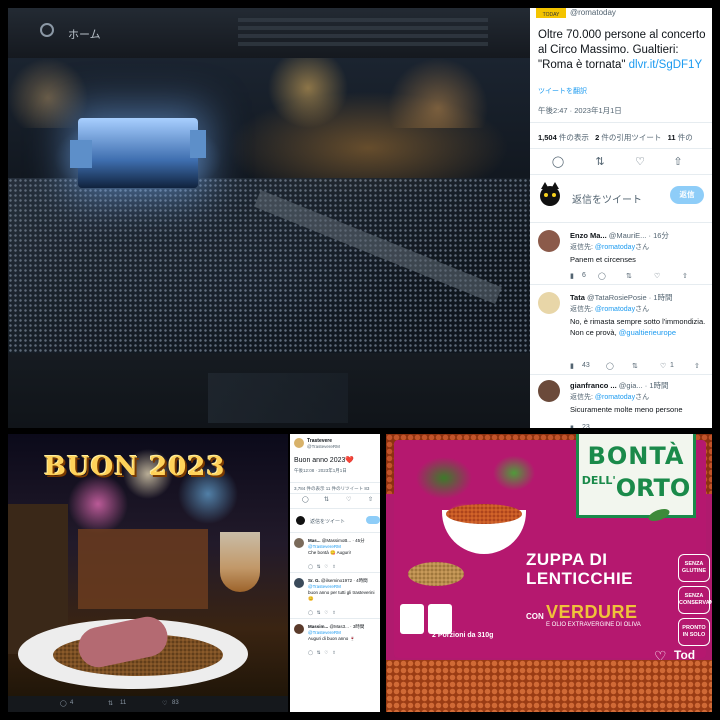 The width and height of the screenshot is (720, 720). I want to click on tweet-timestamp: 午後2:47 · 2023年1月1日, so click(580, 110).